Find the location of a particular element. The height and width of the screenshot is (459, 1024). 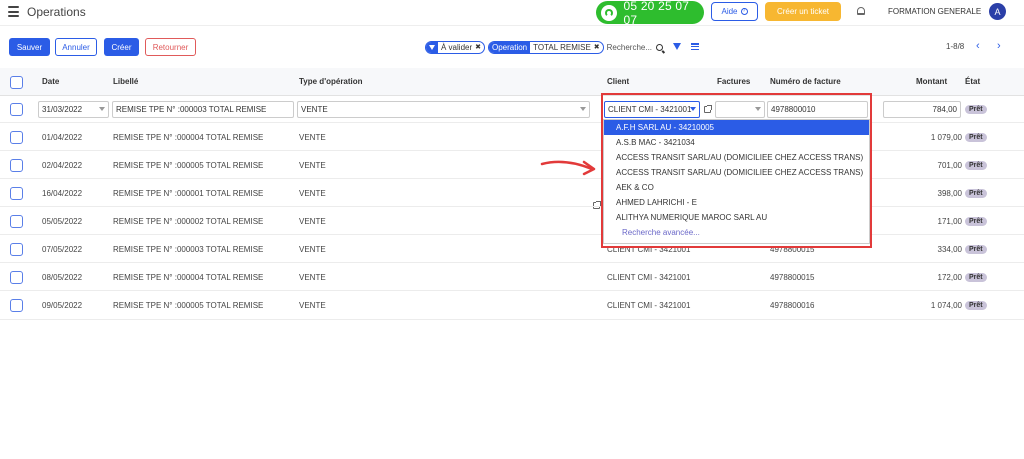

cell-montant: 171,00 is located at coordinates (949, 221).